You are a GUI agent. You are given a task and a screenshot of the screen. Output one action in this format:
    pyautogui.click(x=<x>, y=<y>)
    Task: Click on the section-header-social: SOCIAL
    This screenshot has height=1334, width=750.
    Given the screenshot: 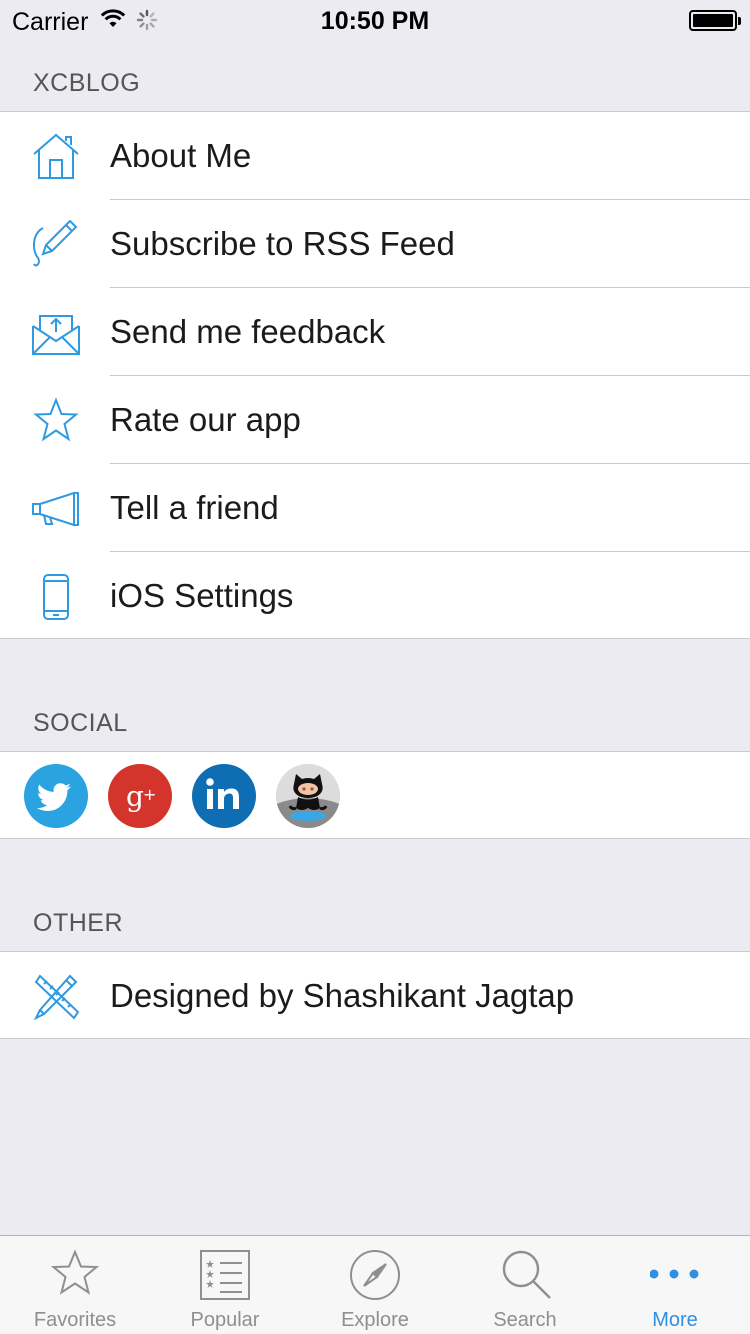 What is the action you would take?
    pyautogui.click(x=80, y=723)
    